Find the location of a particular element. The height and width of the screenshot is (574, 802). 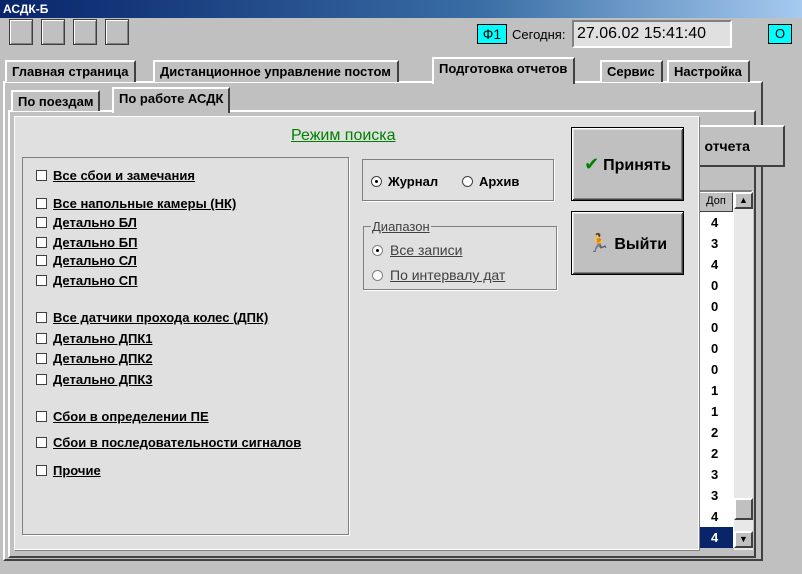

checkbox-pe-failures: Сбои в определении ПЕ is located at coordinates (122, 416).